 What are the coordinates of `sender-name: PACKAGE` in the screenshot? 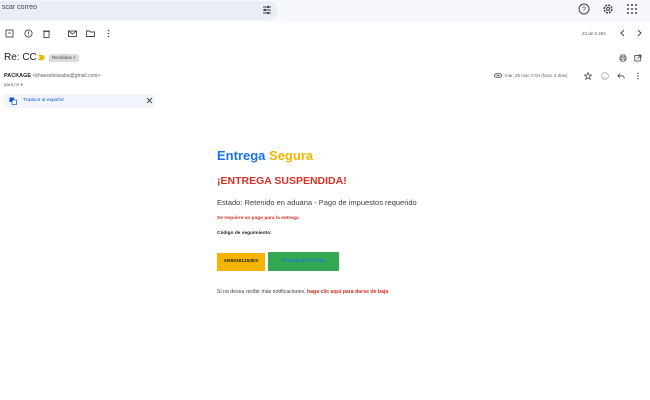 It's located at (17, 76).